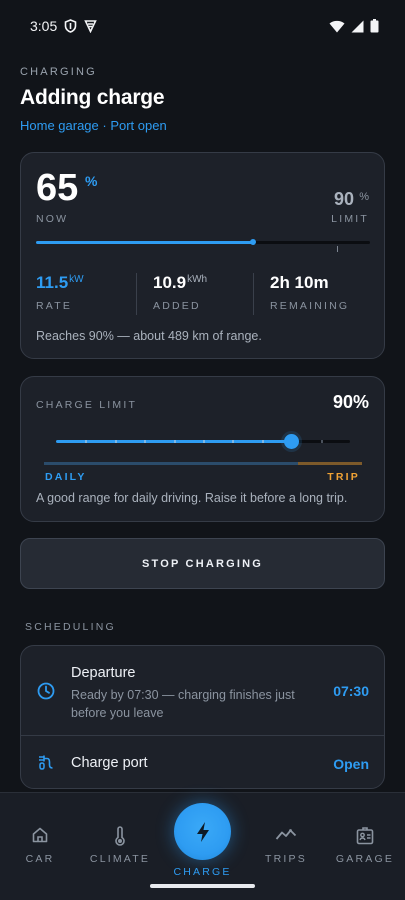 This screenshot has height=900, width=405. Describe the element at coordinates (91, 26) in the screenshot. I see `vpn-icon` at that location.